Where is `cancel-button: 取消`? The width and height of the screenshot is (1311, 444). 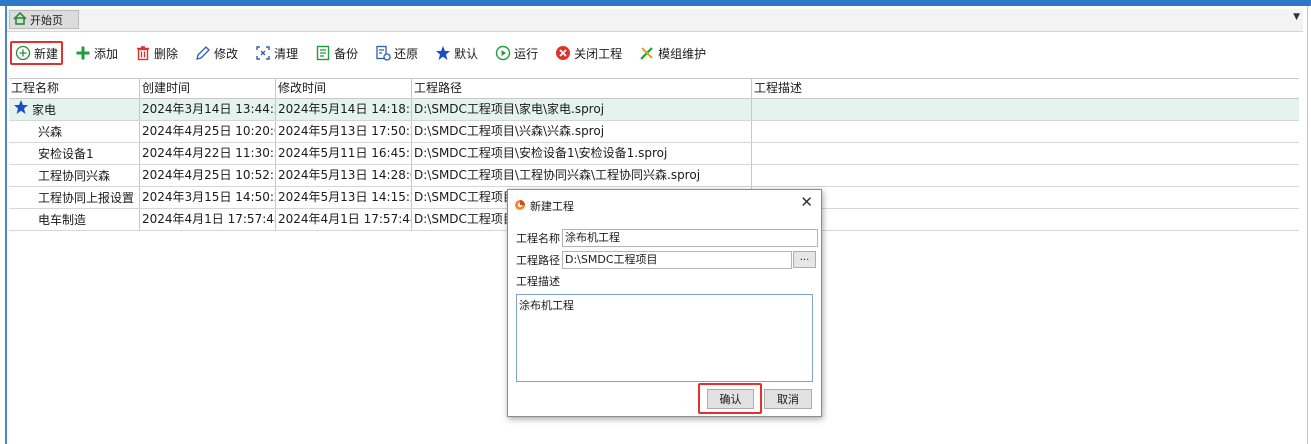
cancel-button: 取消 is located at coordinates (788, 399).